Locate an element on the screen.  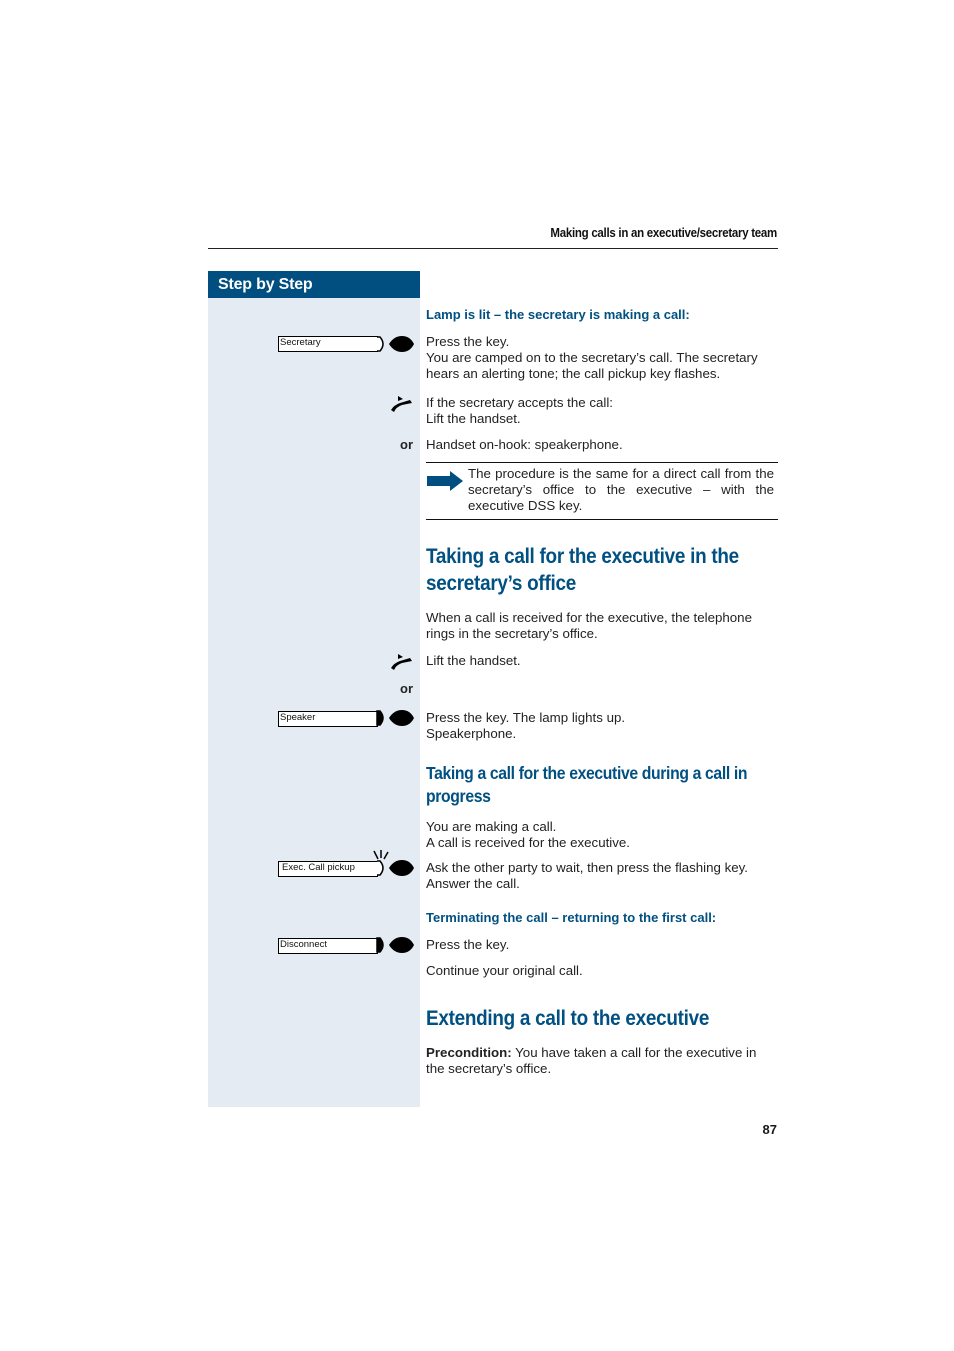
key-label: Secretary is located at coordinates (328, 344).